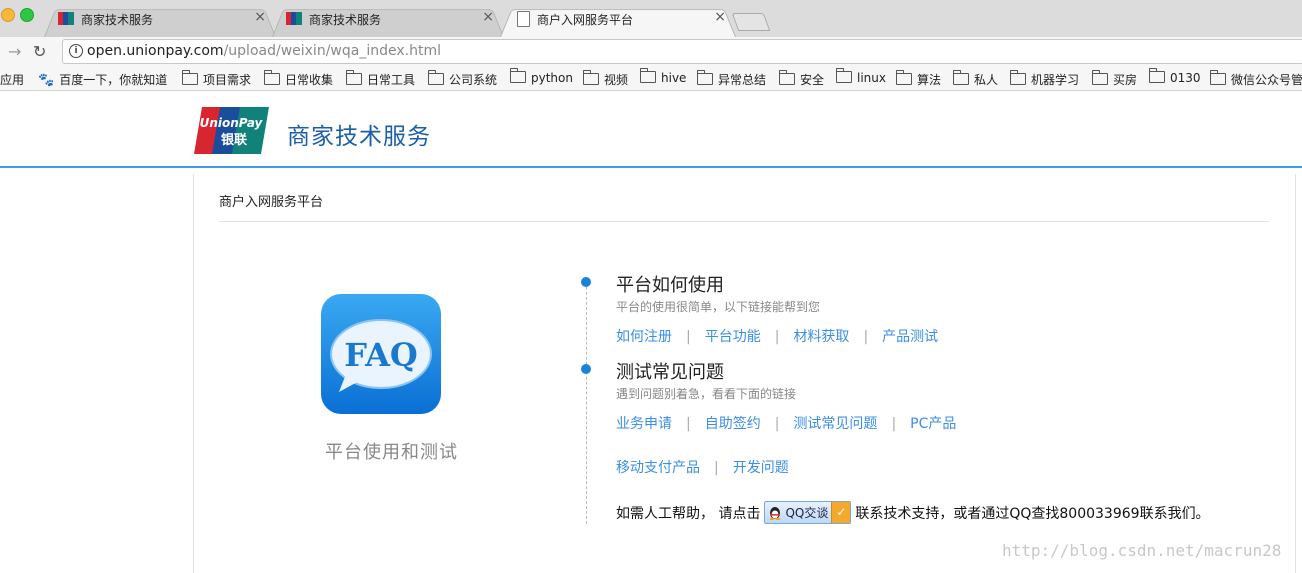  What do you see at coordinates (586, 403) in the screenshot?
I see `timeline-line` at bounding box center [586, 403].